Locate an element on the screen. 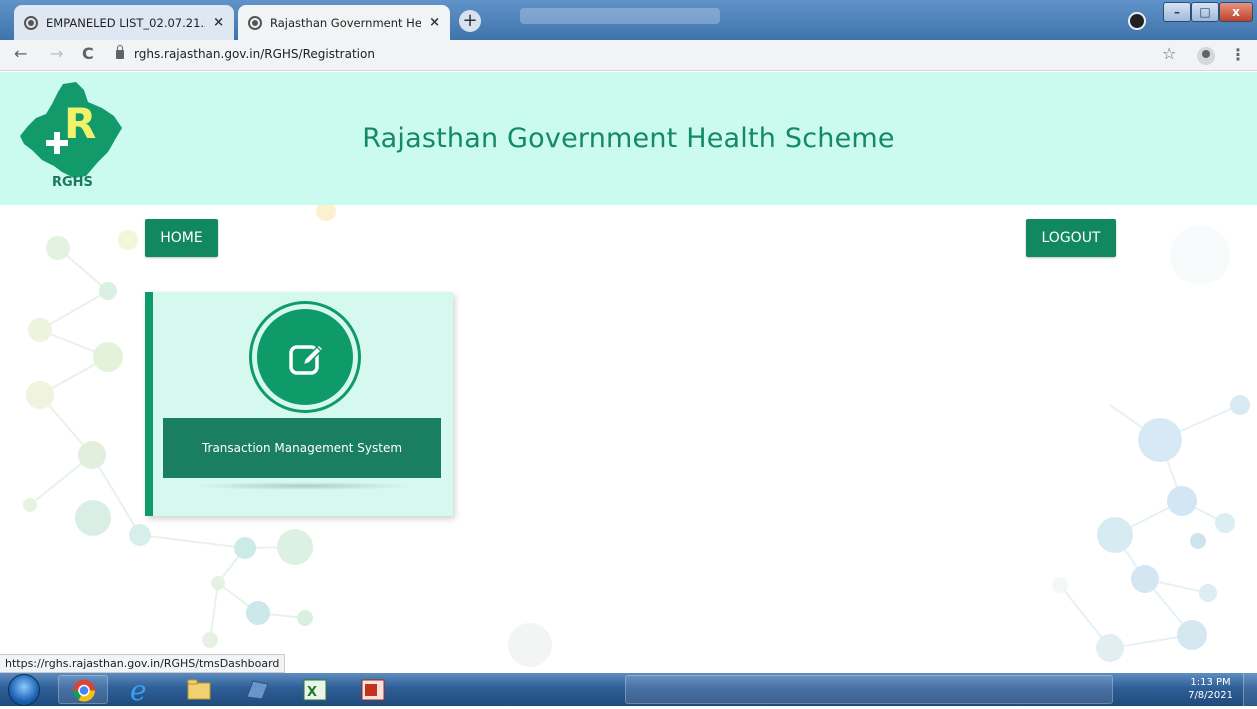  clock-time: 1:13 PM is located at coordinates (1210, 682).